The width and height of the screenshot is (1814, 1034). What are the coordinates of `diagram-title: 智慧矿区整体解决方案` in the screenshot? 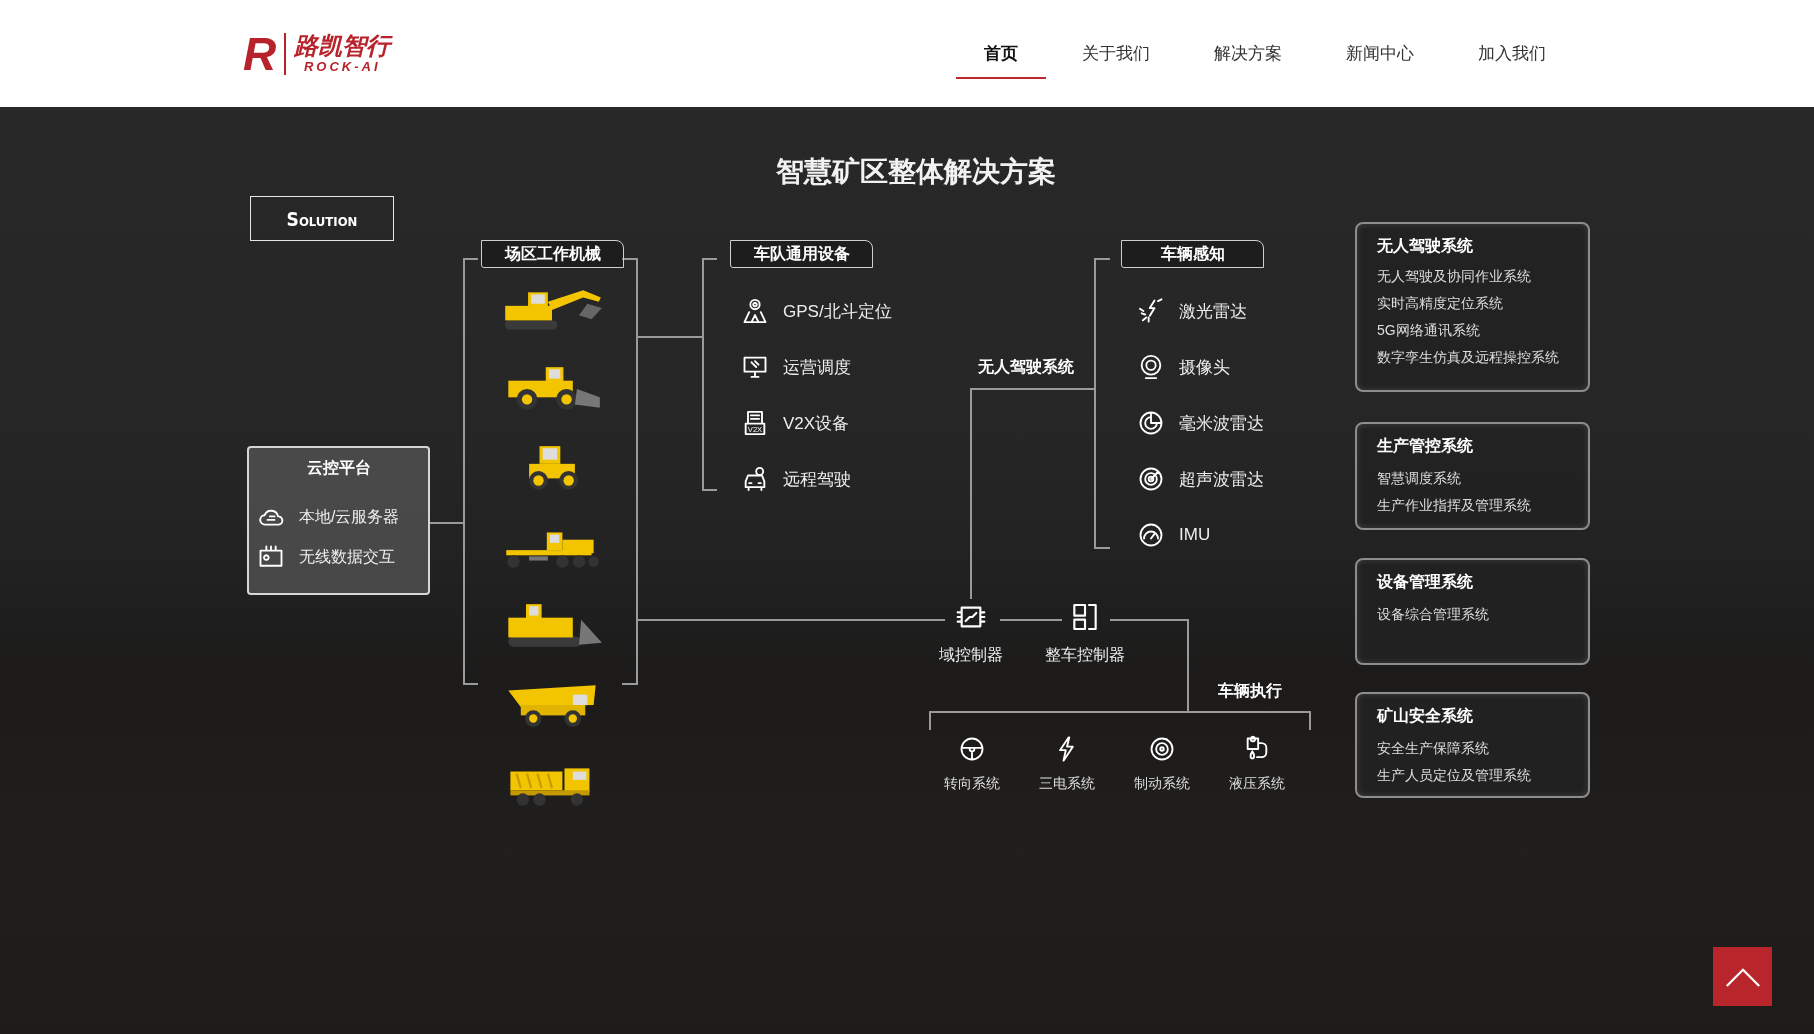 It's located at (916, 172).